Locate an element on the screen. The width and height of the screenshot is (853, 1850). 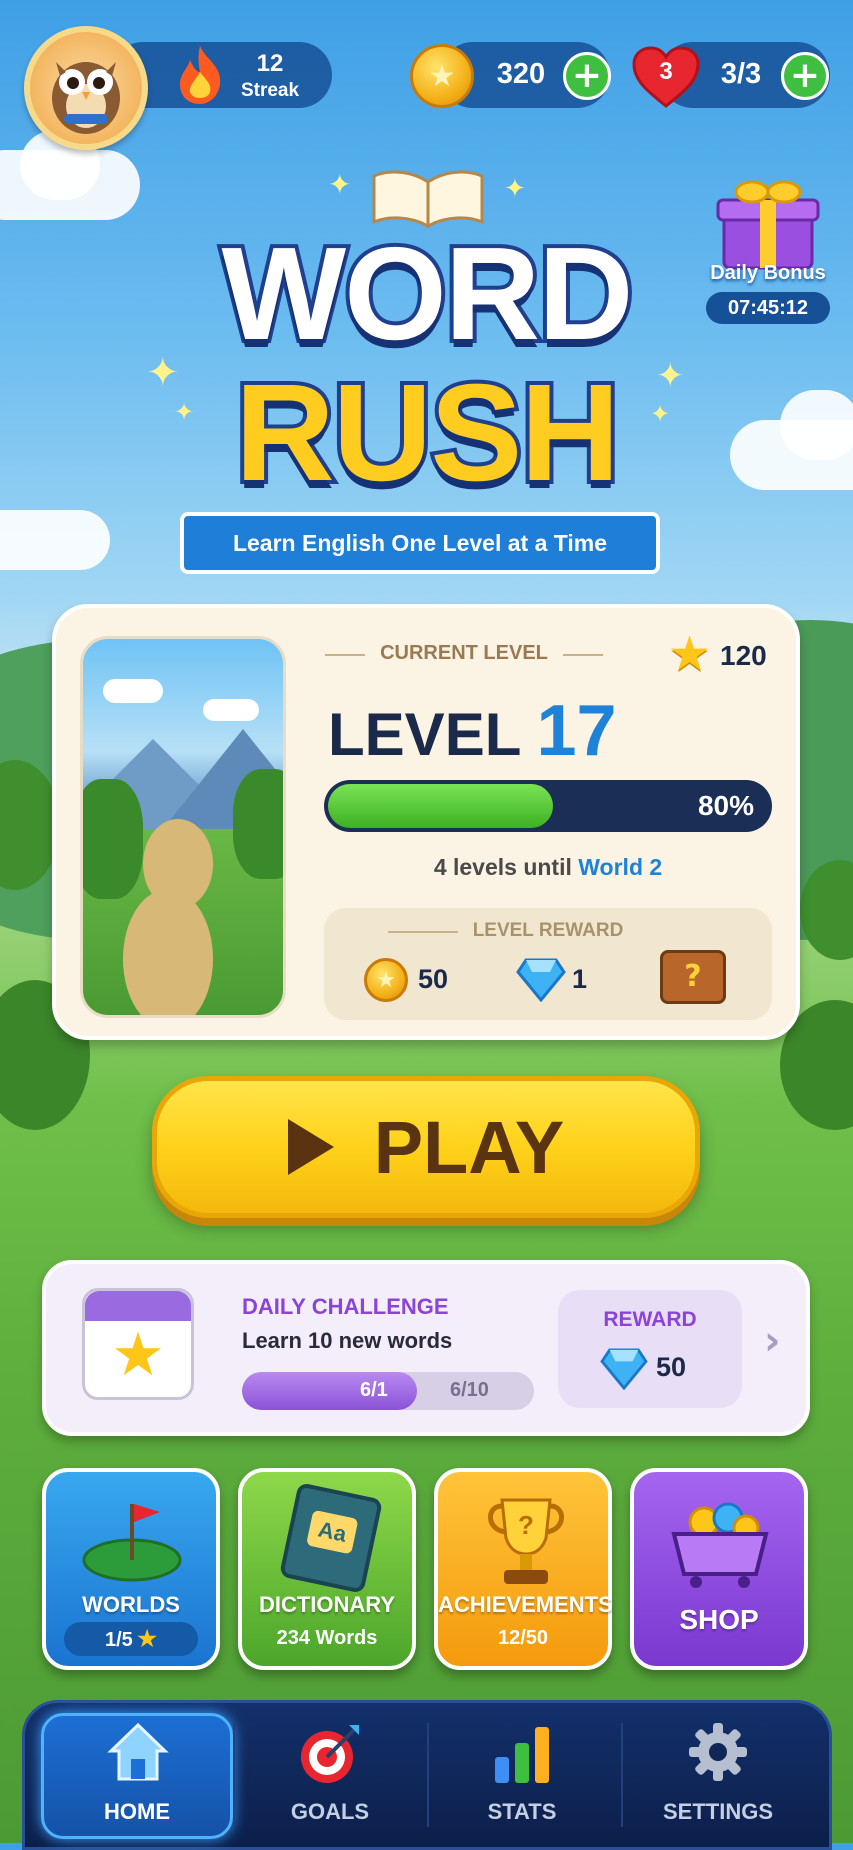
add-coins-button: + is located at coordinates (587, 76).